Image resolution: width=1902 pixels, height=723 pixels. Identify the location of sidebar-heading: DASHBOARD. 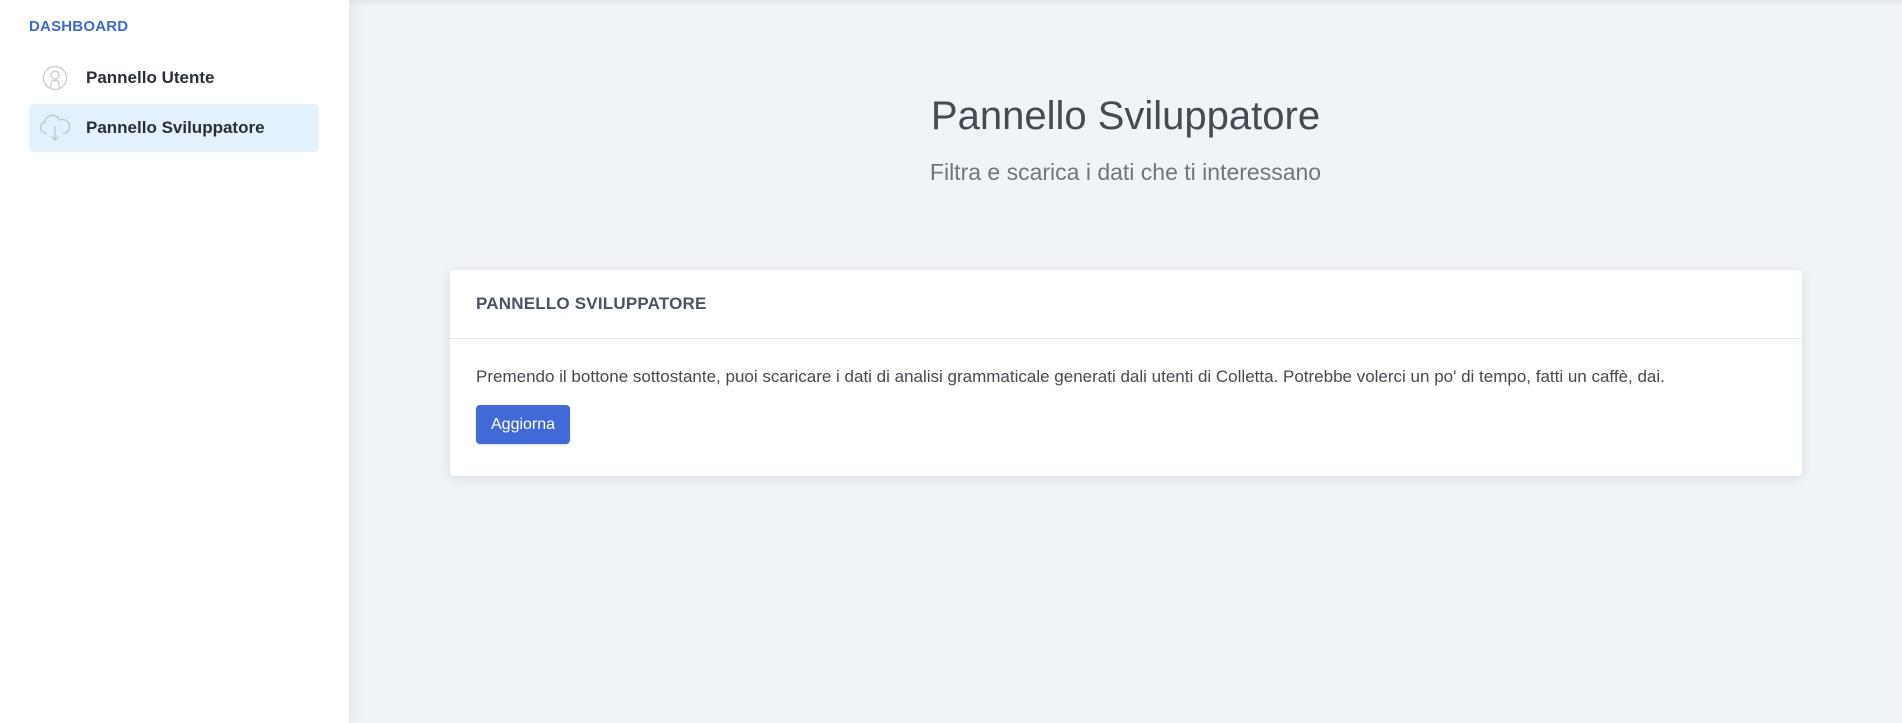
(79, 26).